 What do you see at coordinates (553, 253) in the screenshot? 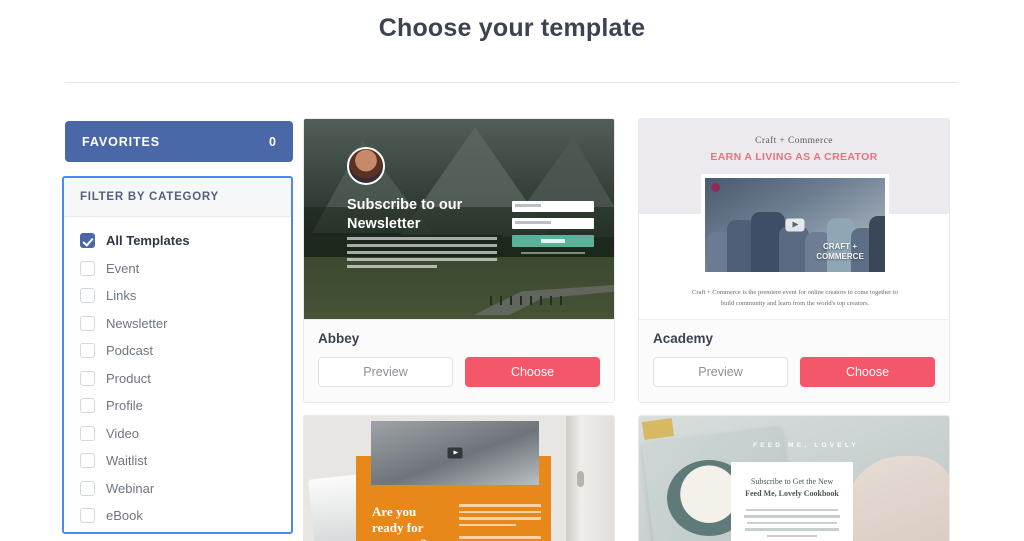
I see `fine-print` at bounding box center [553, 253].